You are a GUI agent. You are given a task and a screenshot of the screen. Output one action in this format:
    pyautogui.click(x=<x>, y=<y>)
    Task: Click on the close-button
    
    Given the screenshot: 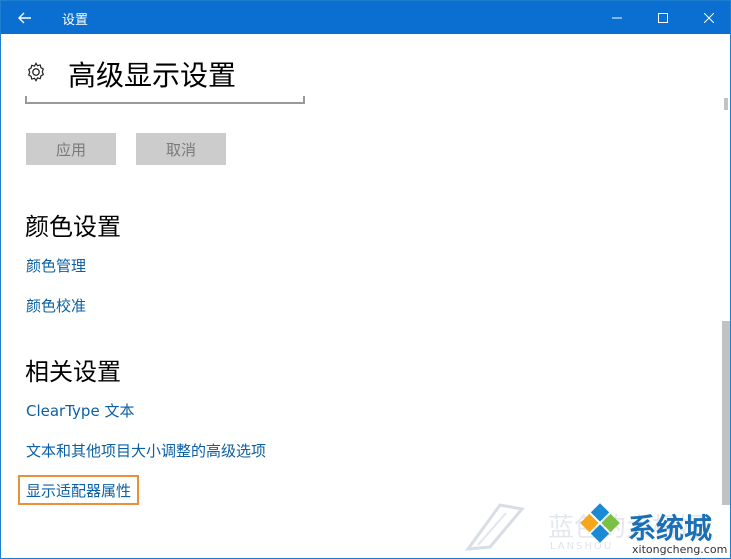 What is the action you would take?
    pyautogui.click(x=708, y=17)
    